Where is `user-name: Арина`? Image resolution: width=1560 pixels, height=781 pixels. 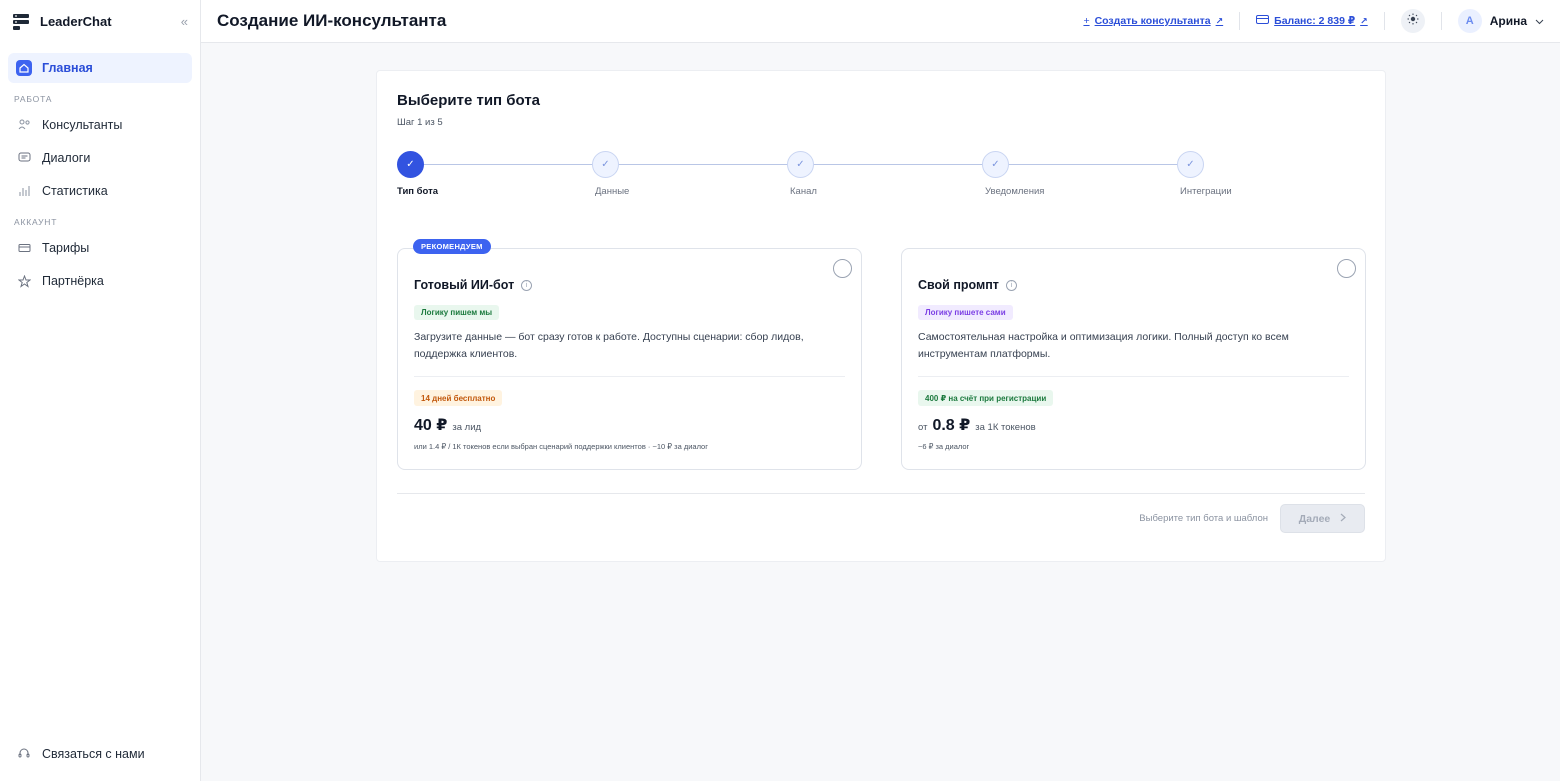 user-name: Арина is located at coordinates (1508, 21).